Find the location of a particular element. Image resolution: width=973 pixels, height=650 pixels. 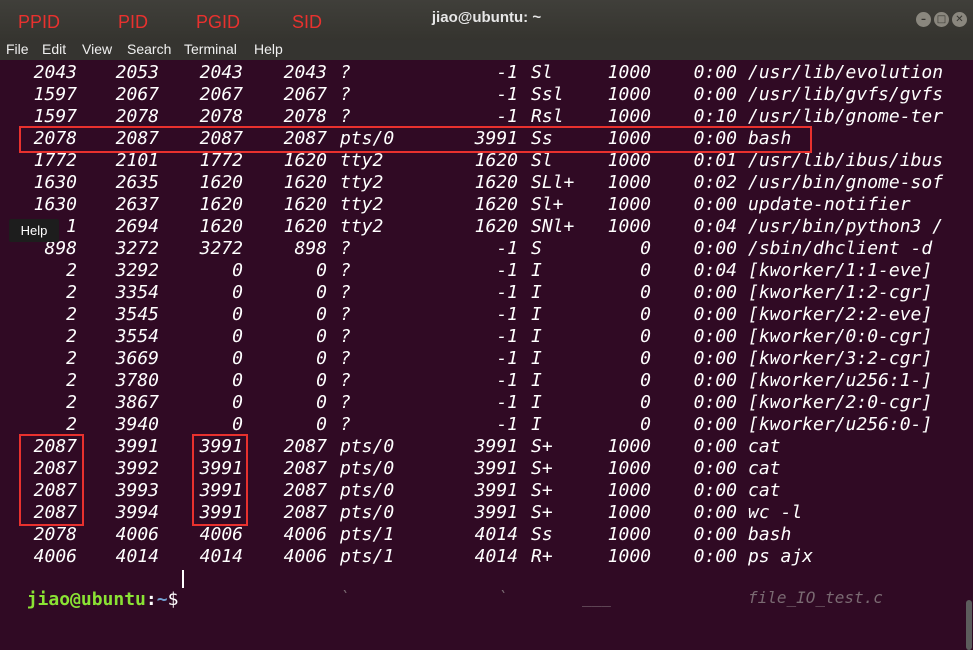

scrollbar is located at coordinates (969, 355).